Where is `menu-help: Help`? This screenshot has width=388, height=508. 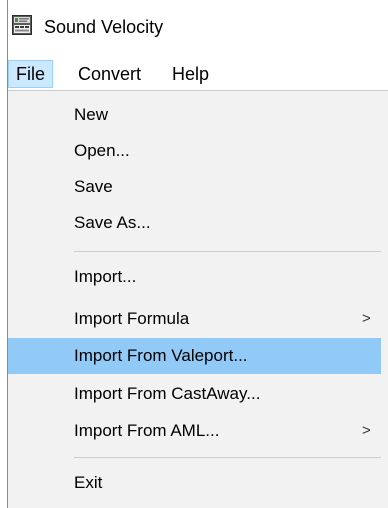 menu-help: Help is located at coordinates (190, 74).